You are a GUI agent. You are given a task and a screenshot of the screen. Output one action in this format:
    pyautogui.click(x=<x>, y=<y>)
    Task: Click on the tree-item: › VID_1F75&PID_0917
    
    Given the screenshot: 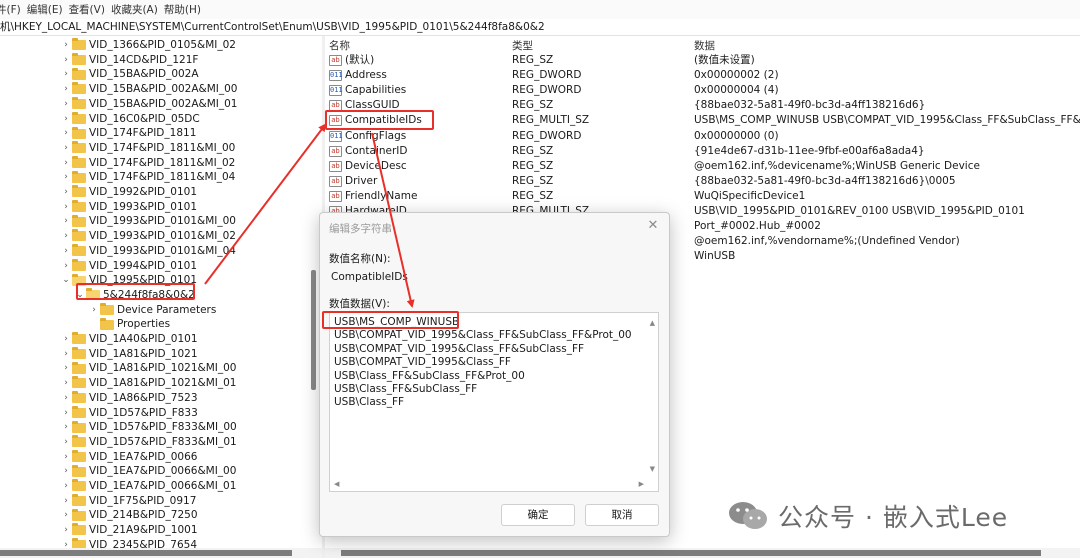 What is the action you would take?
    pyautogui.click(x=128, y=501)
    